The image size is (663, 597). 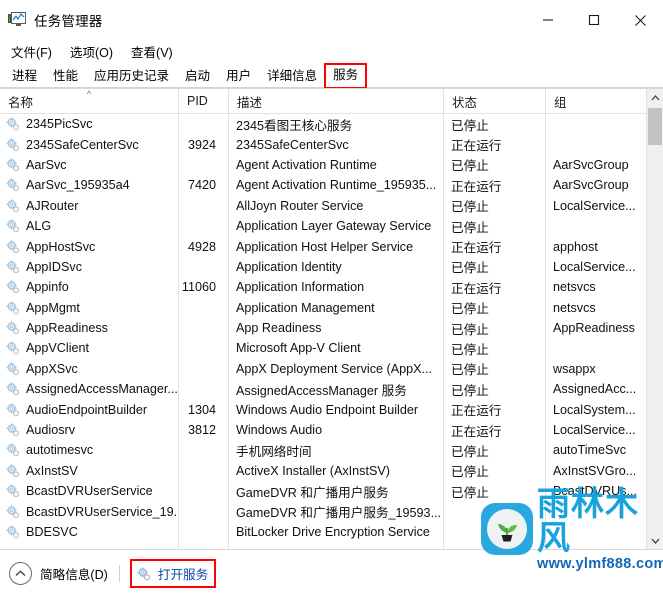 What do you see at coordinates (335, 165) in the screenshot?
I see `cell-desc: Agent Activation Runtime` at bounding box center [335, 165].